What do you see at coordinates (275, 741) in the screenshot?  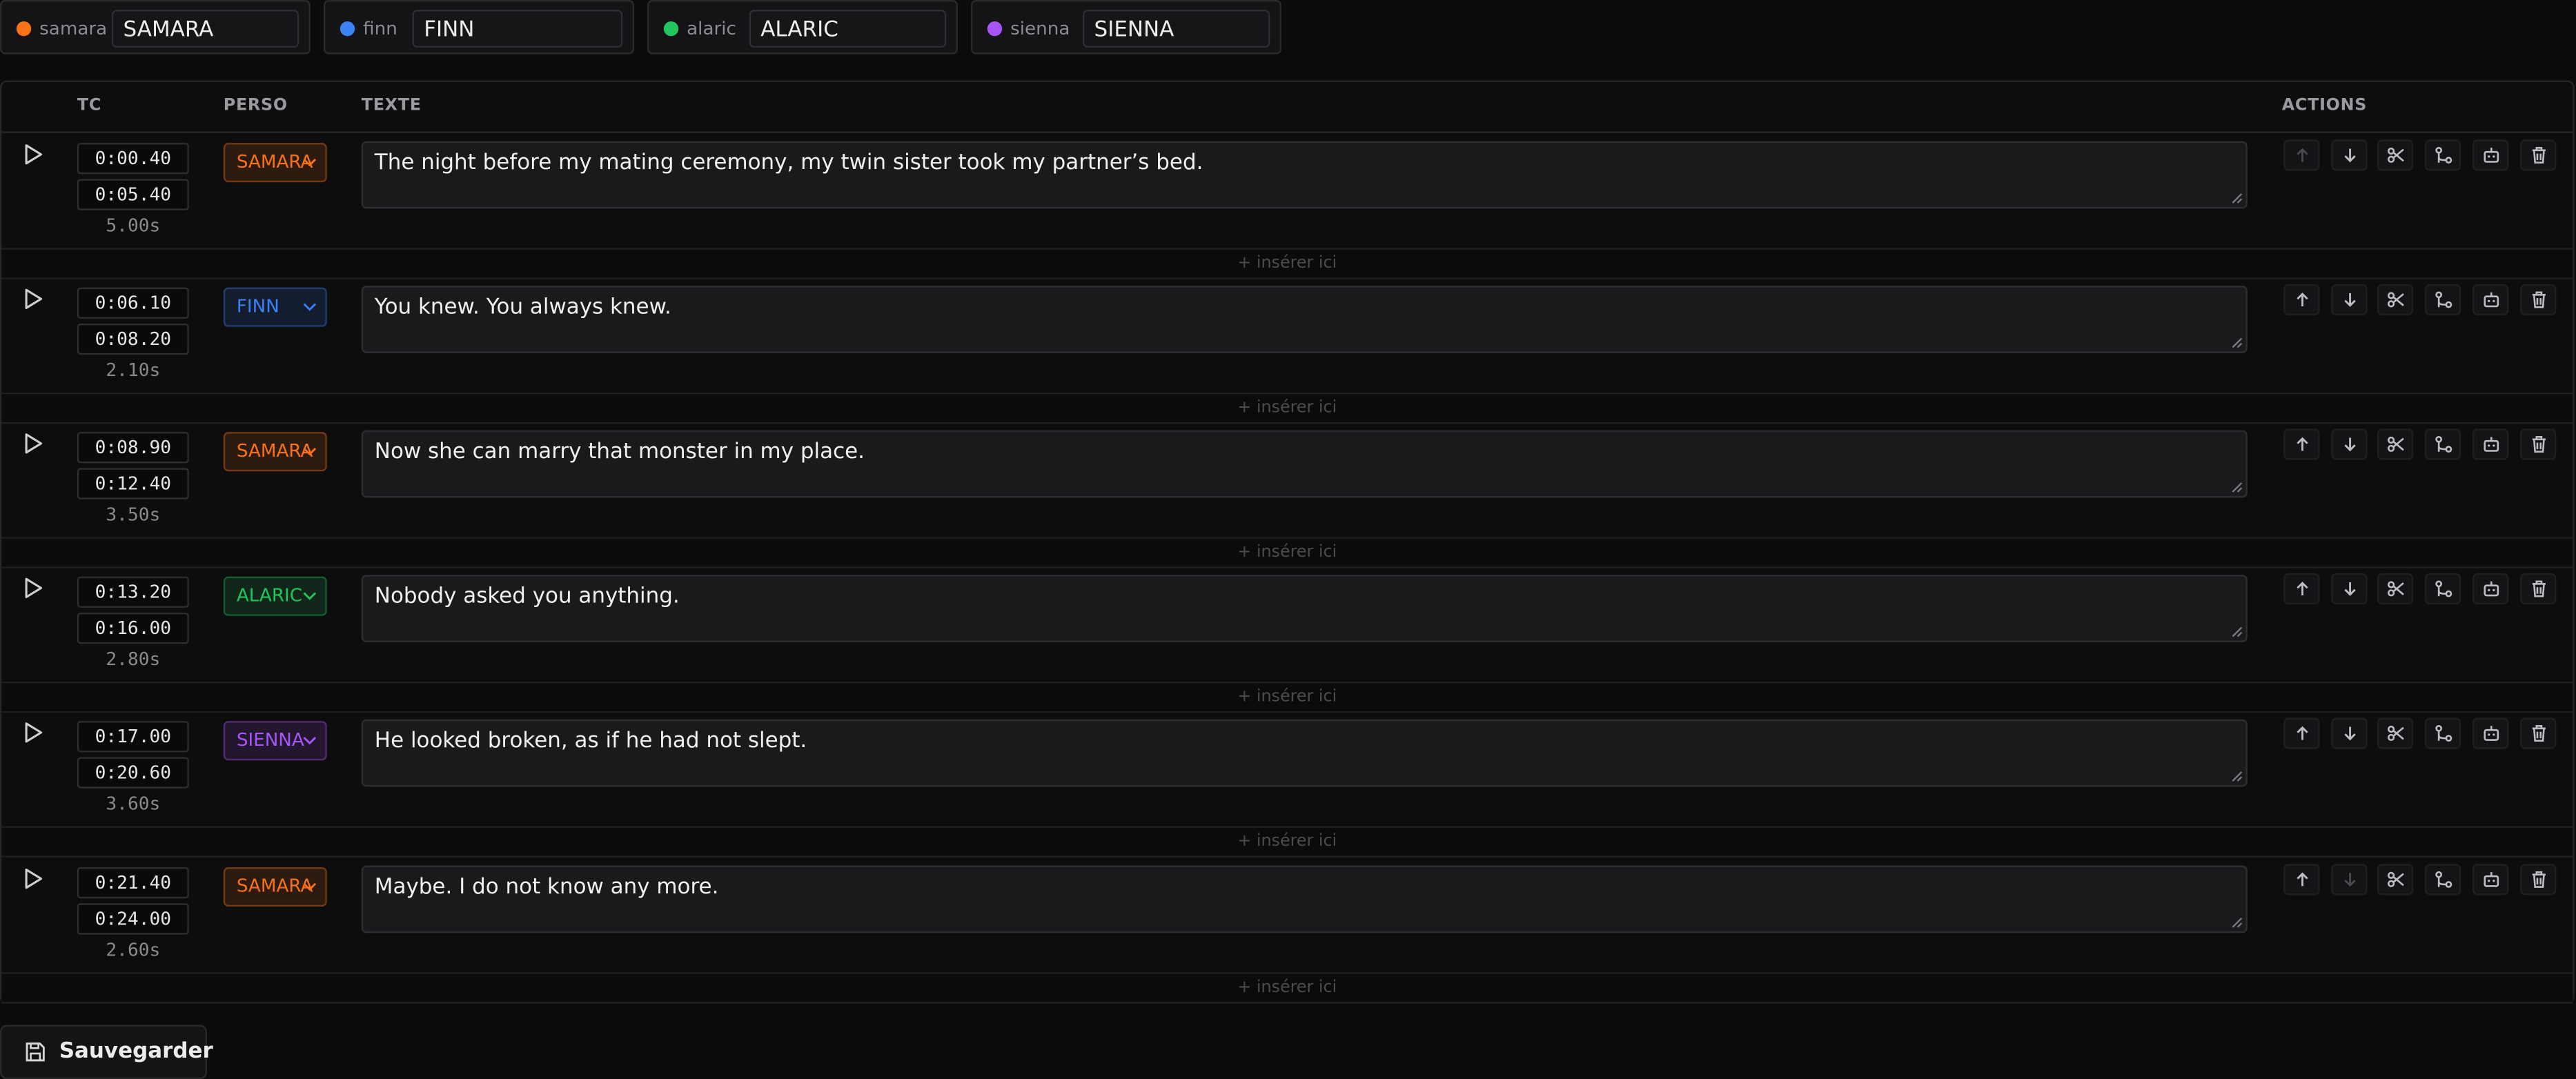 I see `speaker-select: SIENNA` at bounding box center [275, 741].